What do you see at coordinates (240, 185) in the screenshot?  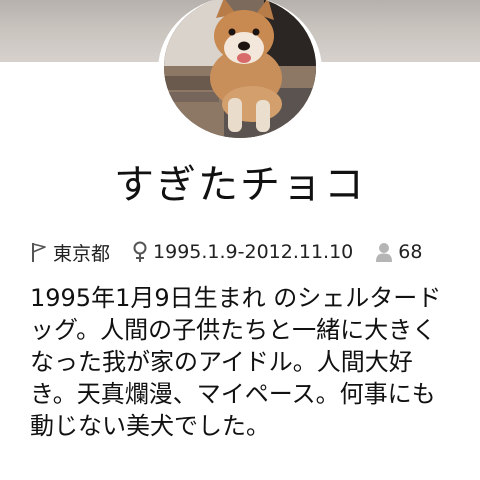 I see `profile-name: すぎたチョコ` at bounding box center [240, 185].